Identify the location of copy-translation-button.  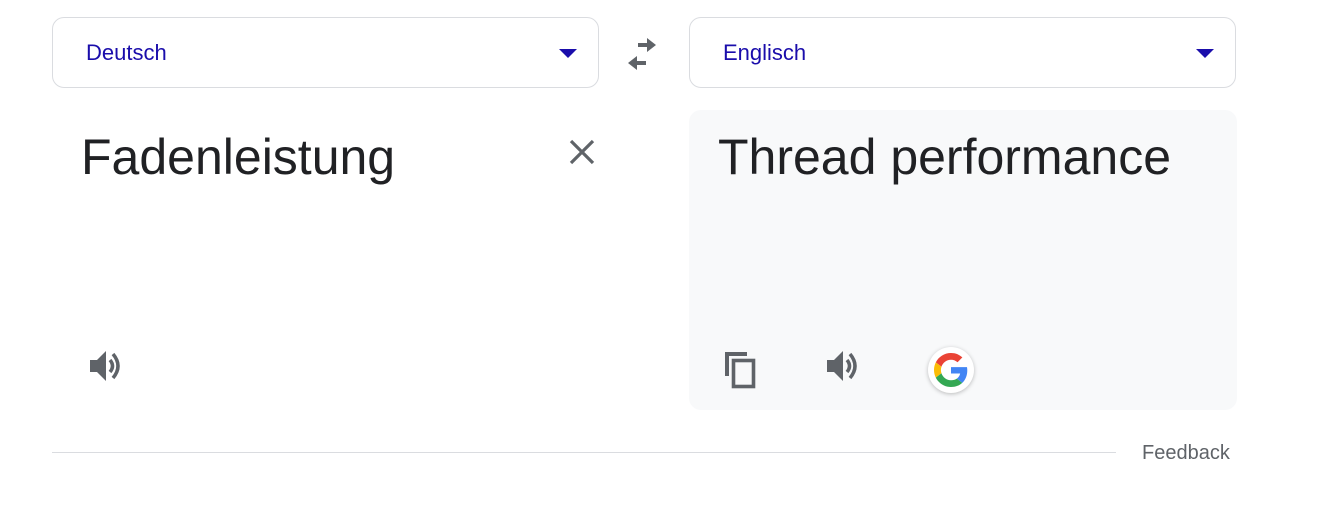
(742, 370).